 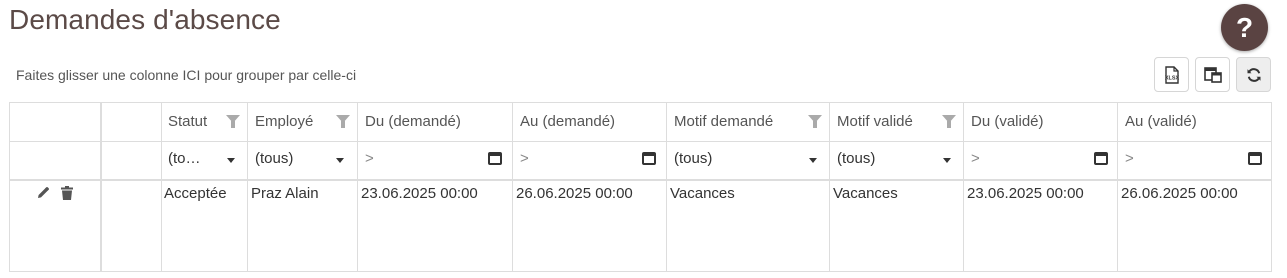 I want to click on column-divider, so click(x=101, y=187).